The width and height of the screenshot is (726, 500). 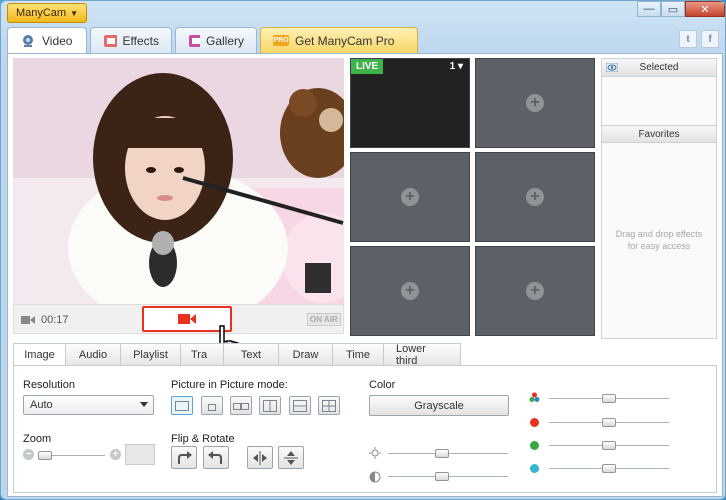 What do you see at coordinates (28, 320) in the screenshot?
I see `video-camera-icon` at bounding box center [28, 320].